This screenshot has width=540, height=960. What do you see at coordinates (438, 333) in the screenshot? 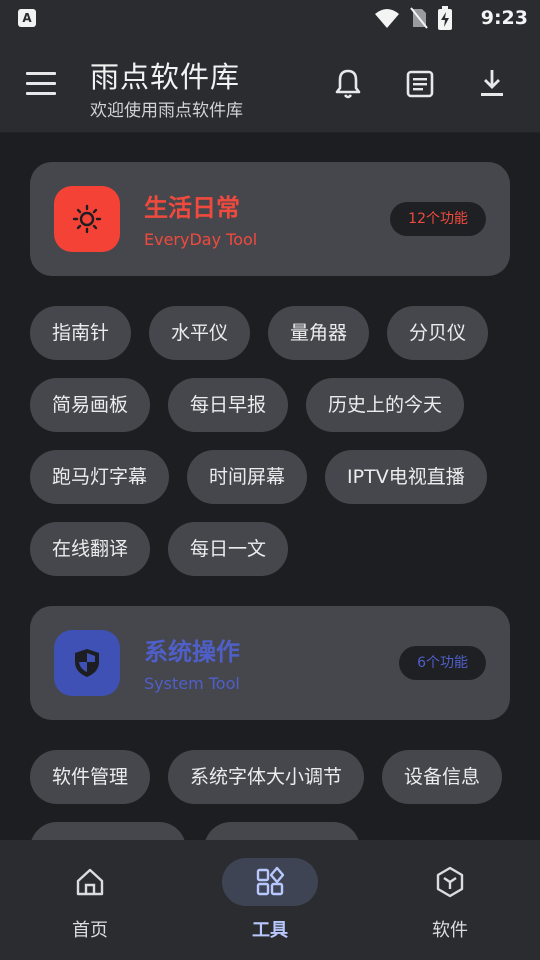
I see `tool-chip-decibel-meter: 分贝仪` at bounding box center [438, 333].